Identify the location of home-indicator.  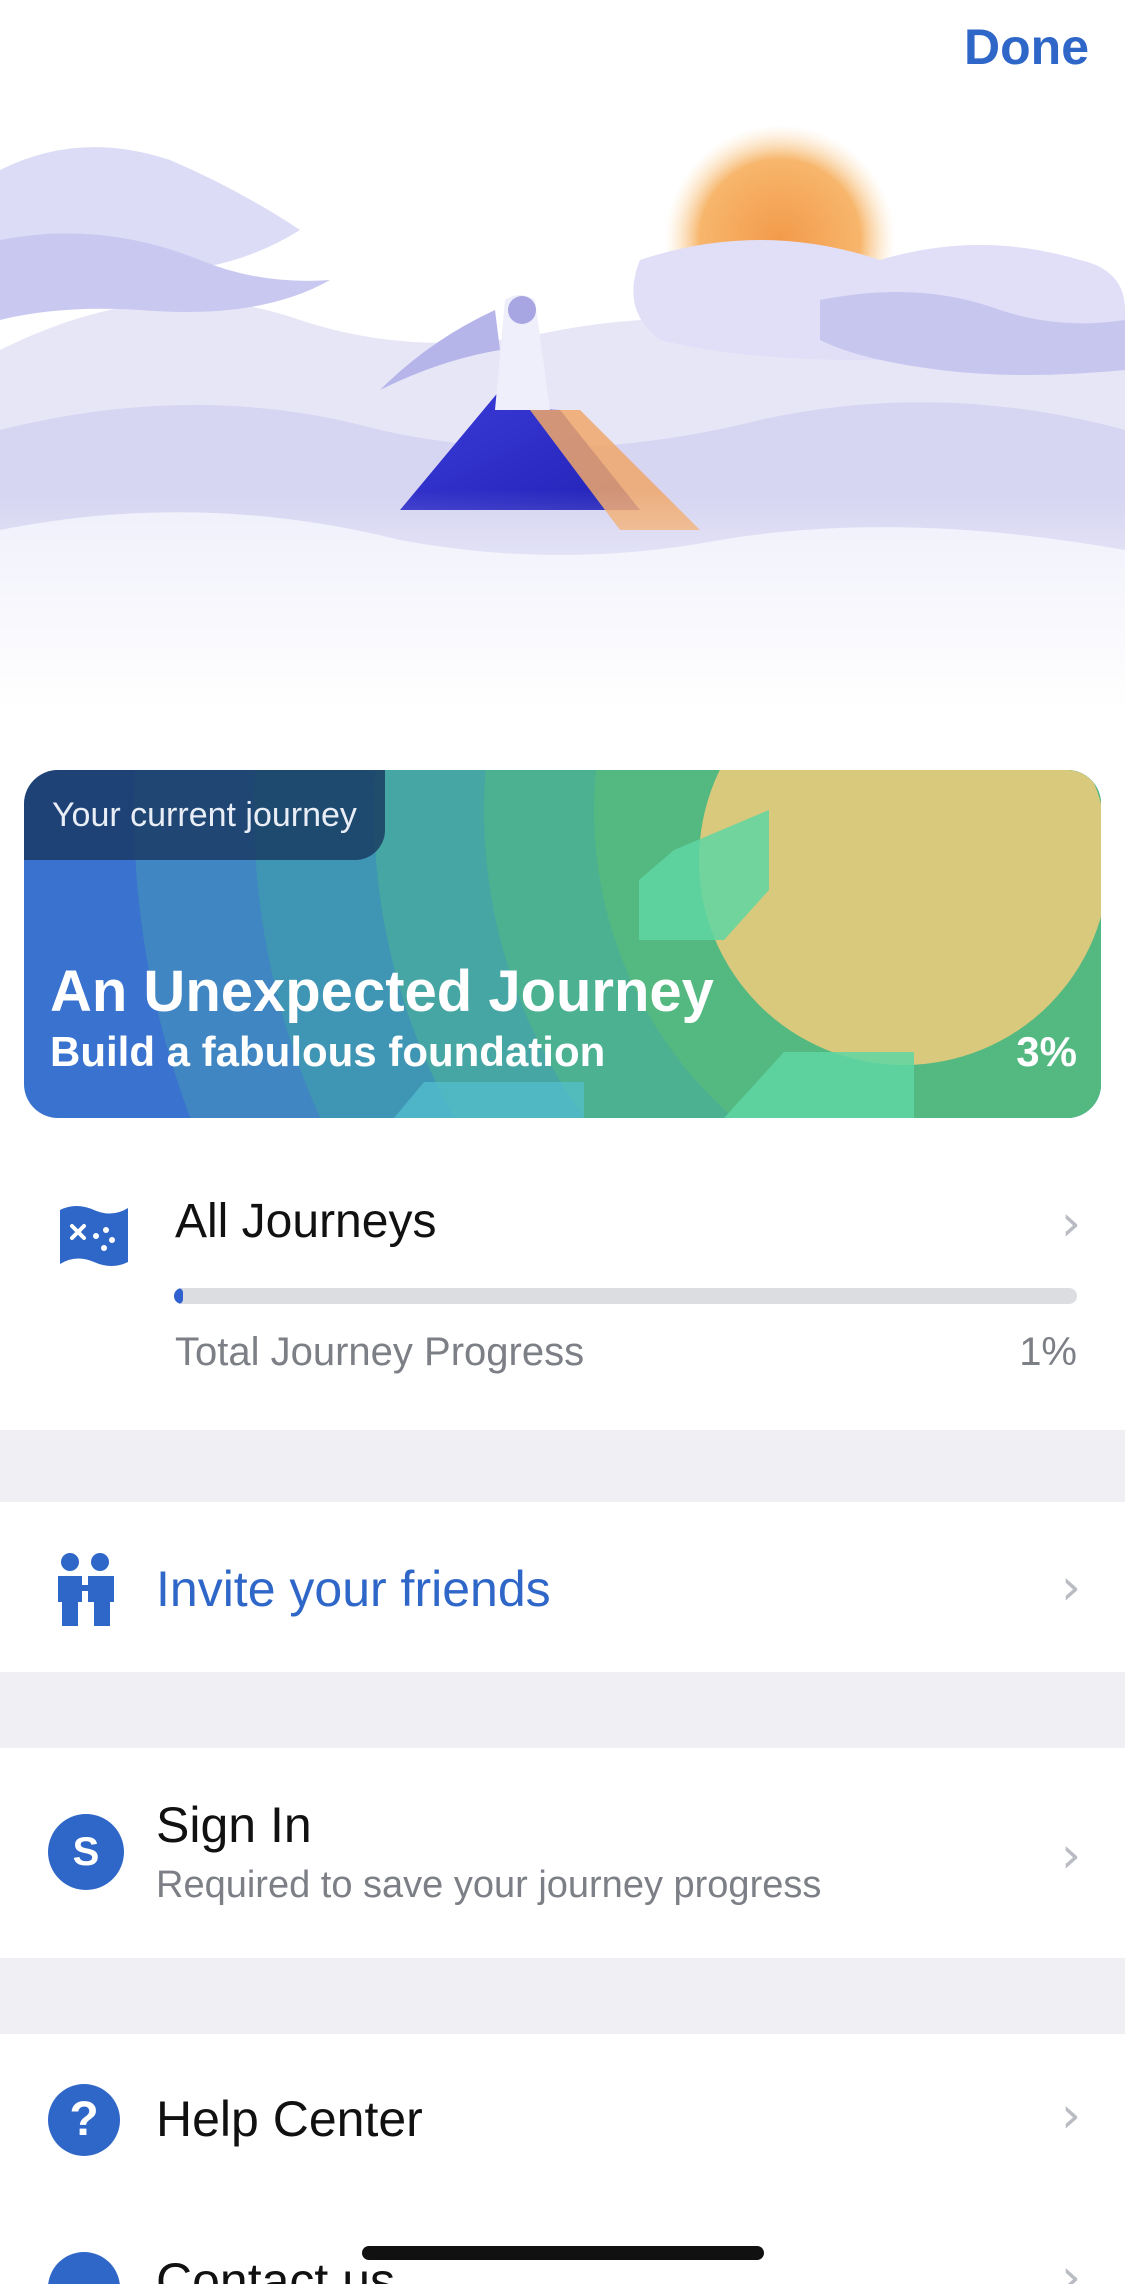
(563, 2253).